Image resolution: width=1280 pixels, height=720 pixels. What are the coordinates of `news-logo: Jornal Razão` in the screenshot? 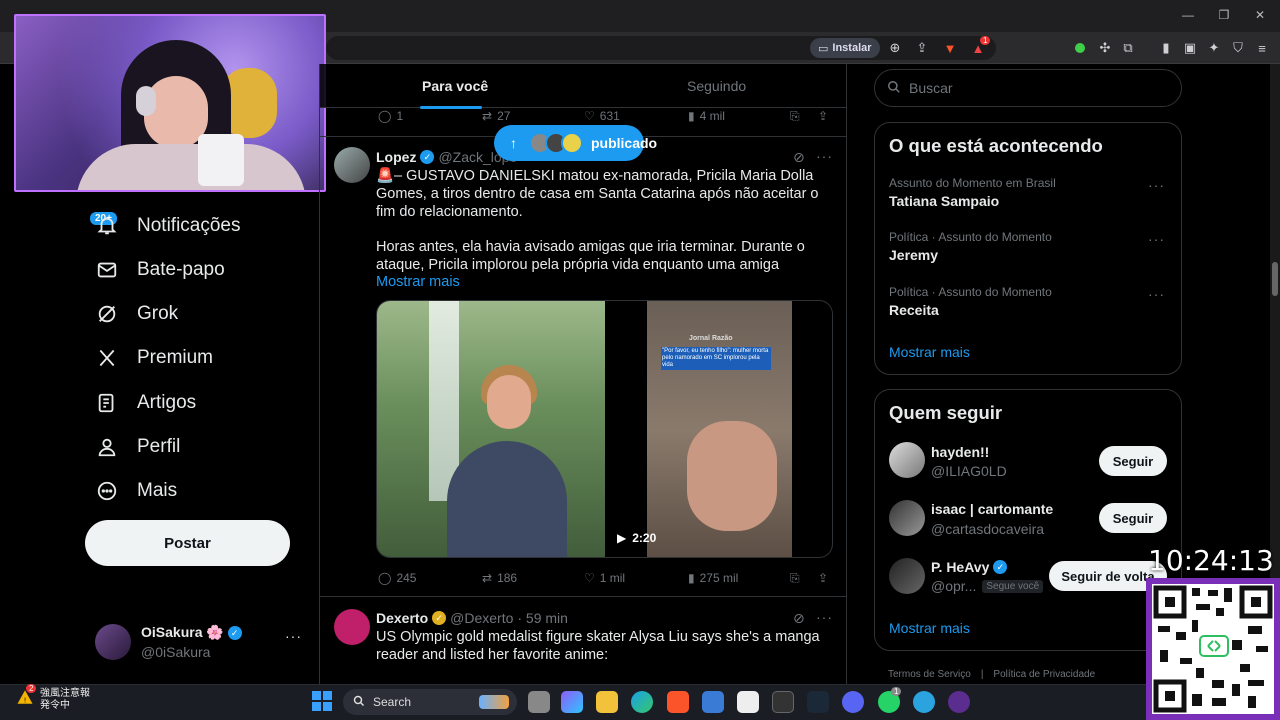 It's located at (711, 338).